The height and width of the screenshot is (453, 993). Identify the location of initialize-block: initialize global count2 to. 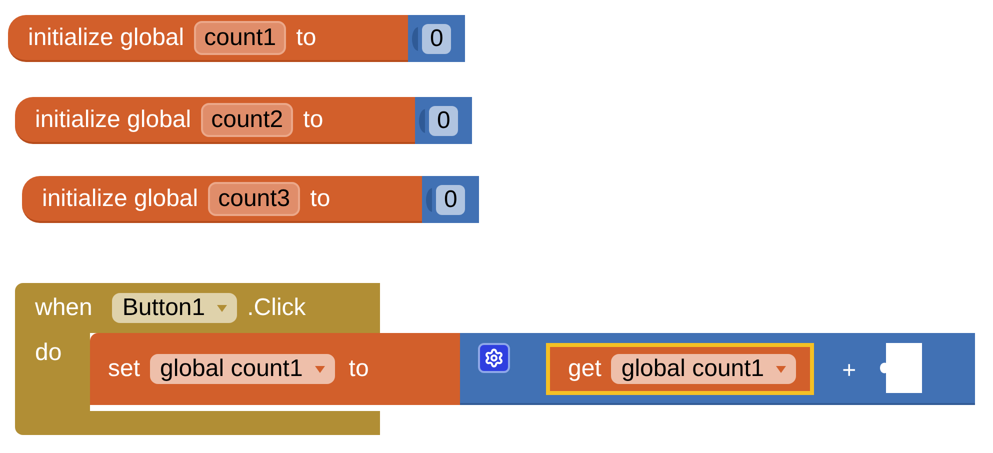
(215, 120).